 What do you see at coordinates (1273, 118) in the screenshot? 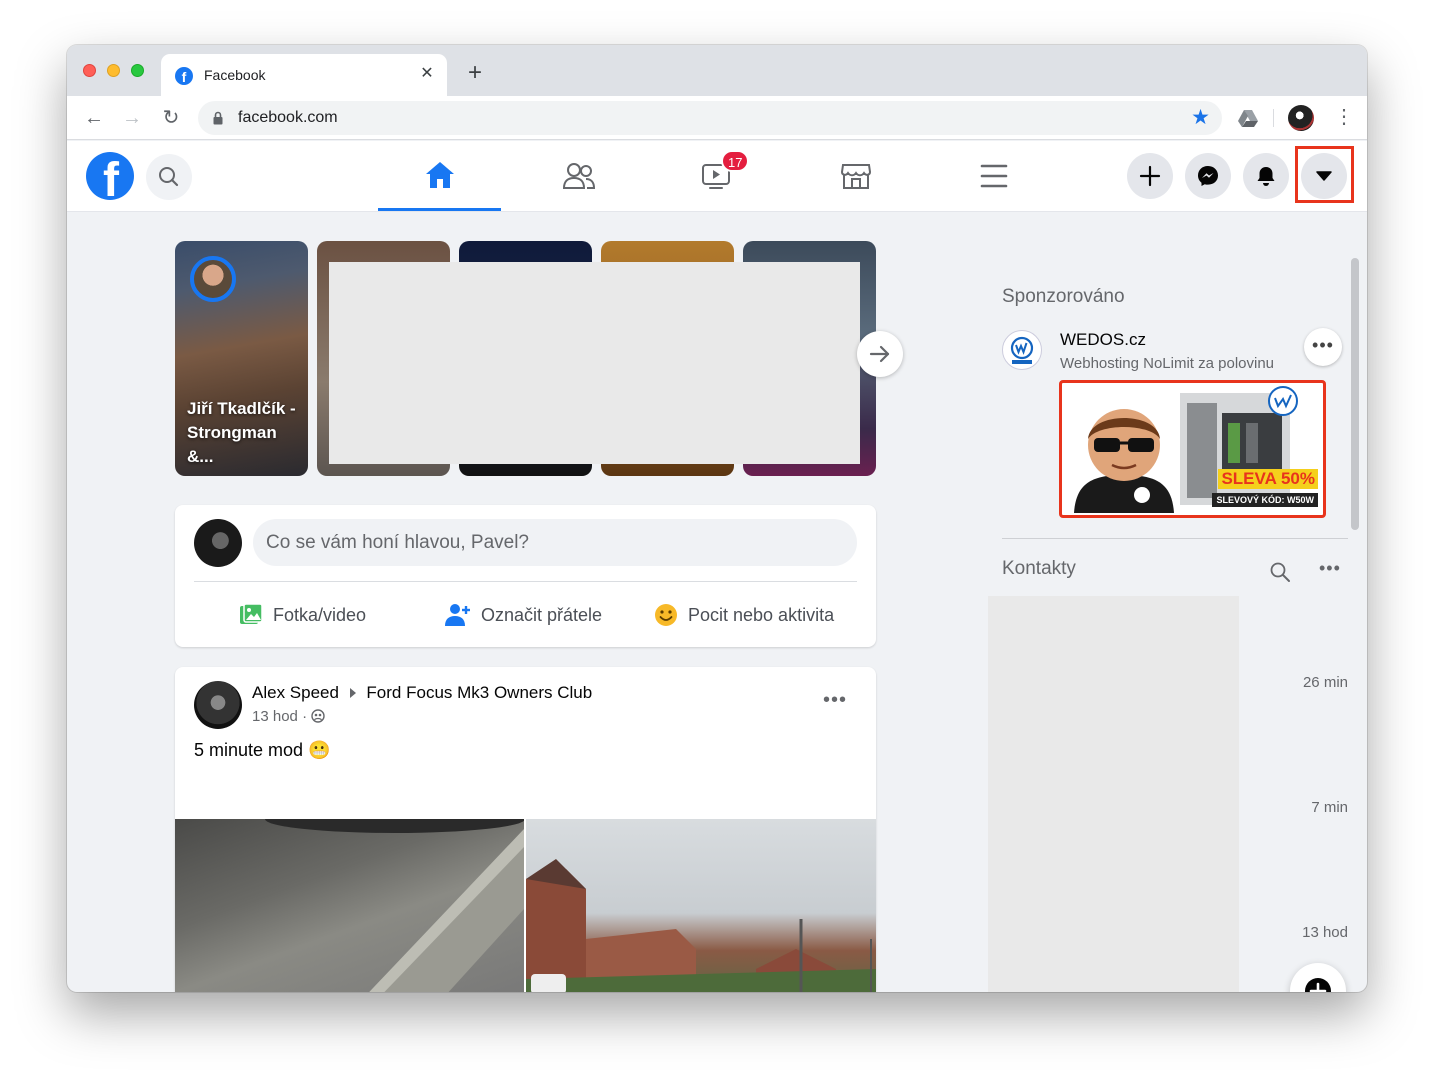
I see `toolbar-separator` at bounding box center [1273, 118].